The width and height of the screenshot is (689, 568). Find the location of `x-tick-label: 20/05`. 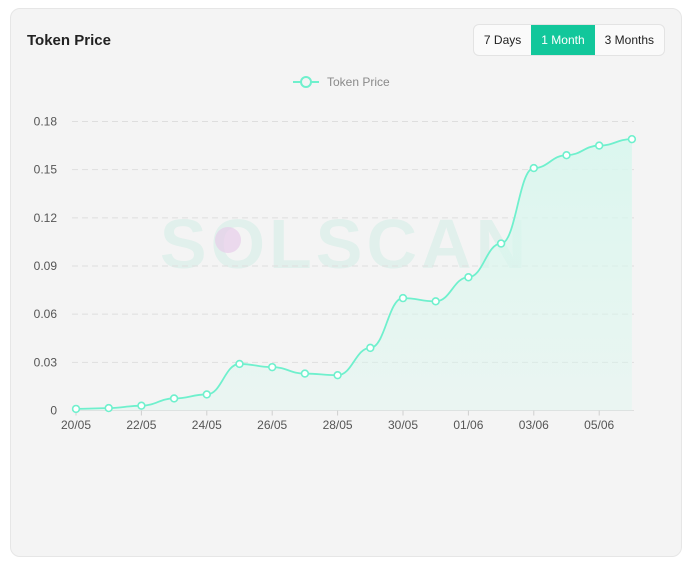

x-tick-label: 20/05 is located at coordinates (76, 425).